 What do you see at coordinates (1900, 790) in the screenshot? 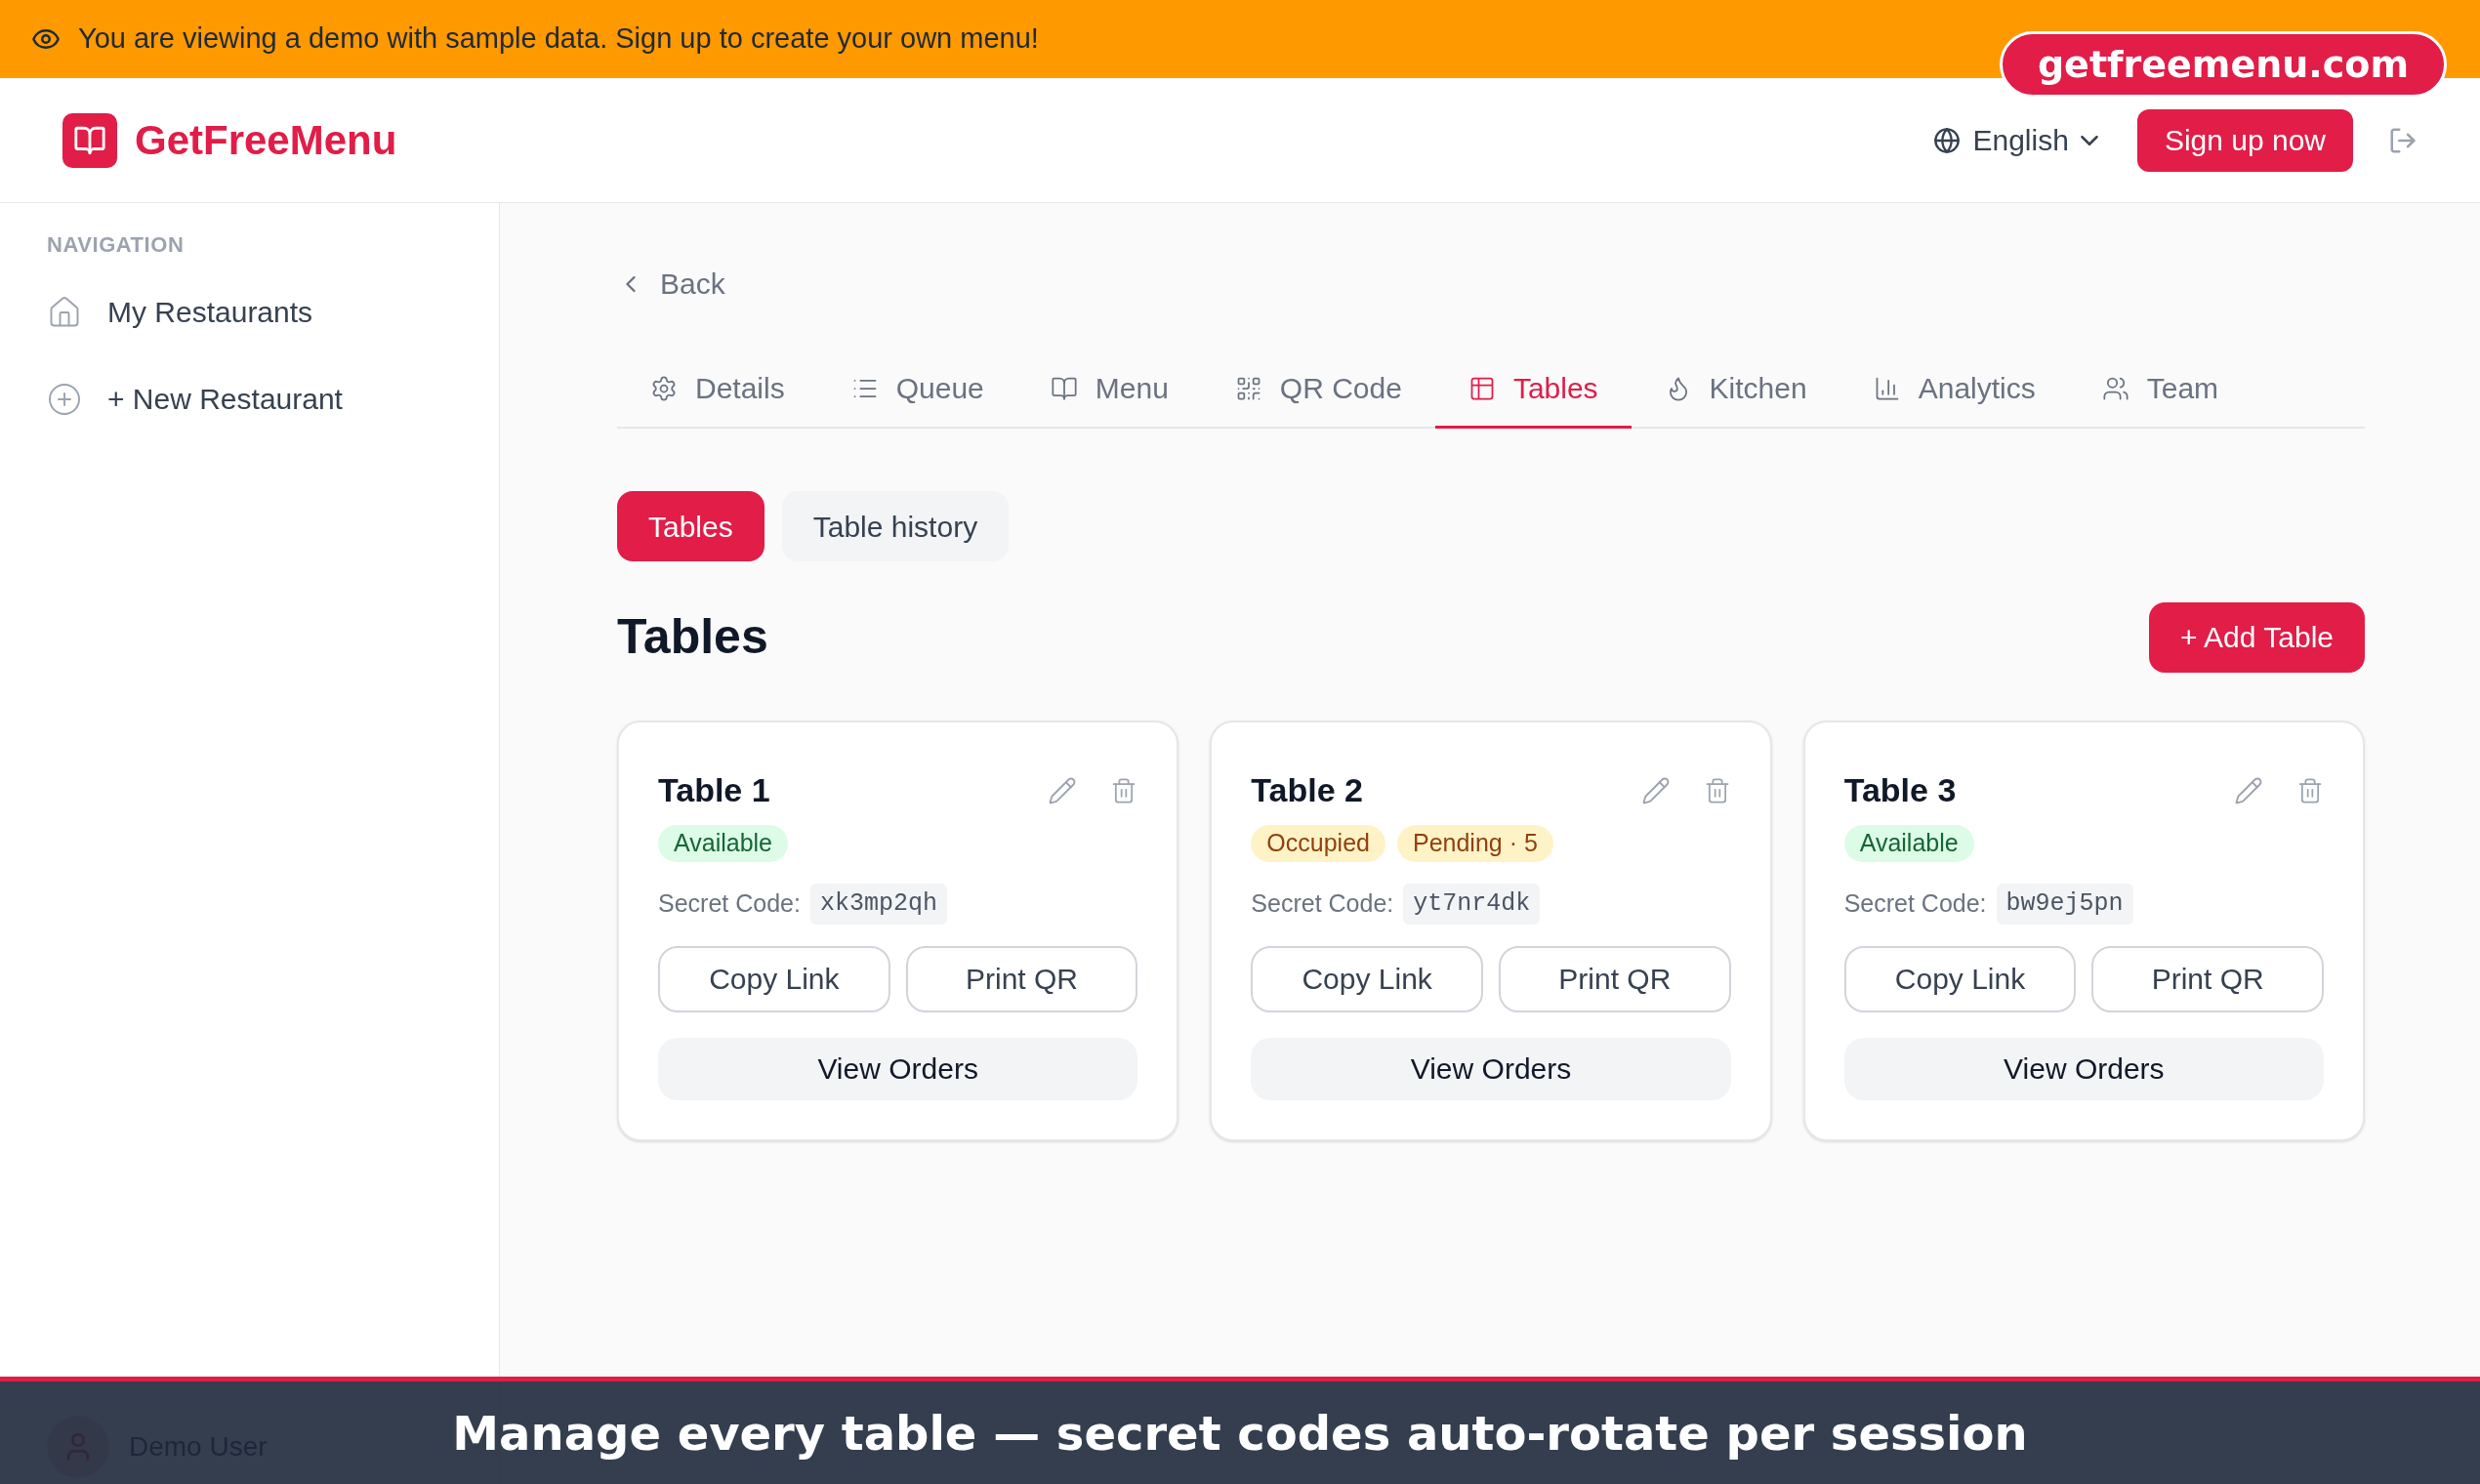
I see `table-name: Table 3` at bounding box center [1900, 790].